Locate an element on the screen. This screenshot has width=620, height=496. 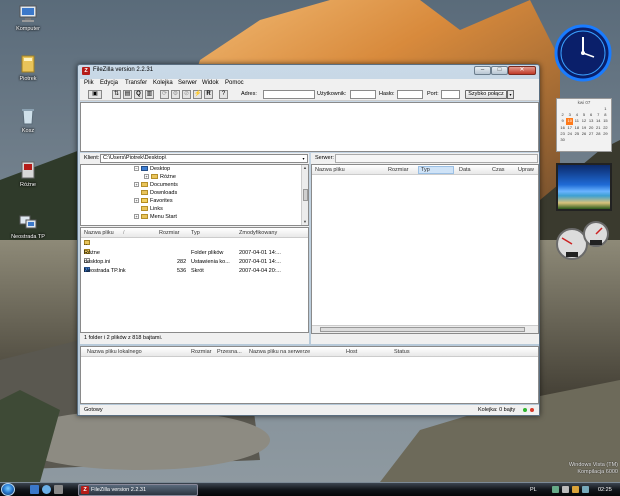
column-remote-file: Nazwa pliku na serwerze is located at coordinates (279, 352).